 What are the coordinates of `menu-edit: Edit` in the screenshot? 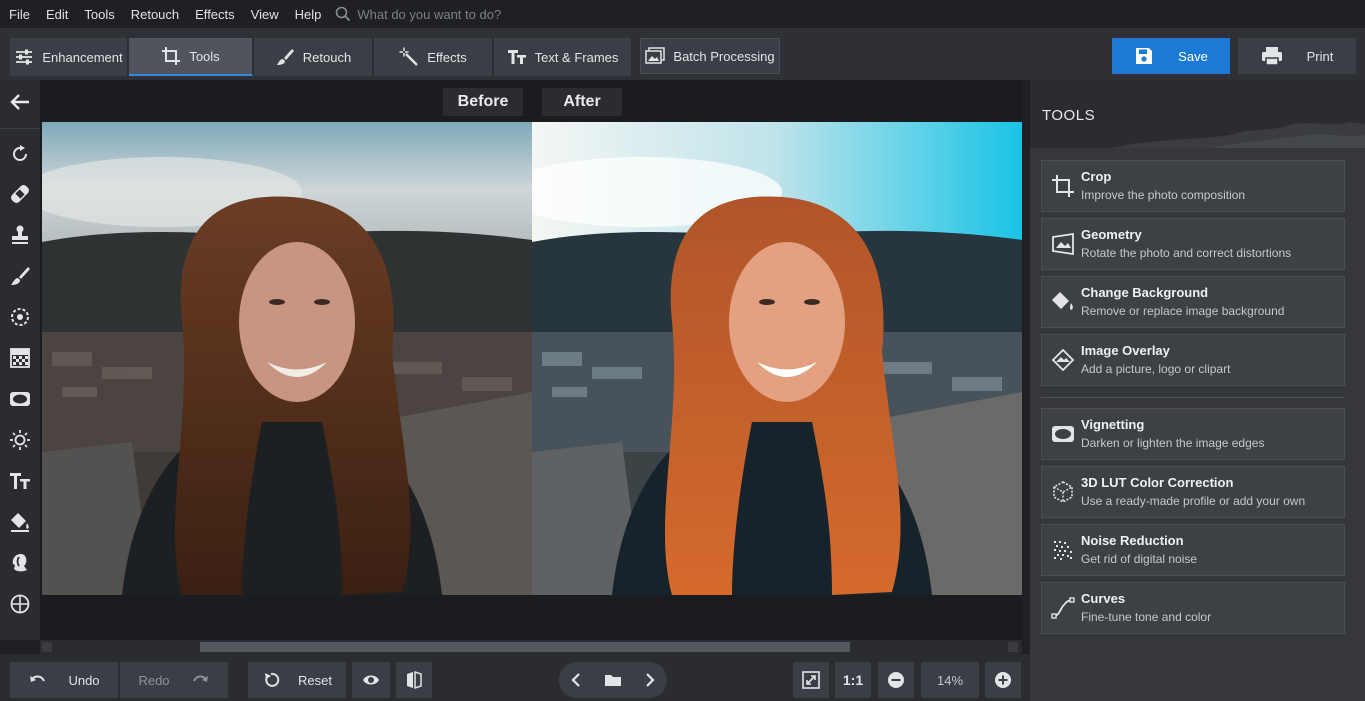 It's located at (57, 14).